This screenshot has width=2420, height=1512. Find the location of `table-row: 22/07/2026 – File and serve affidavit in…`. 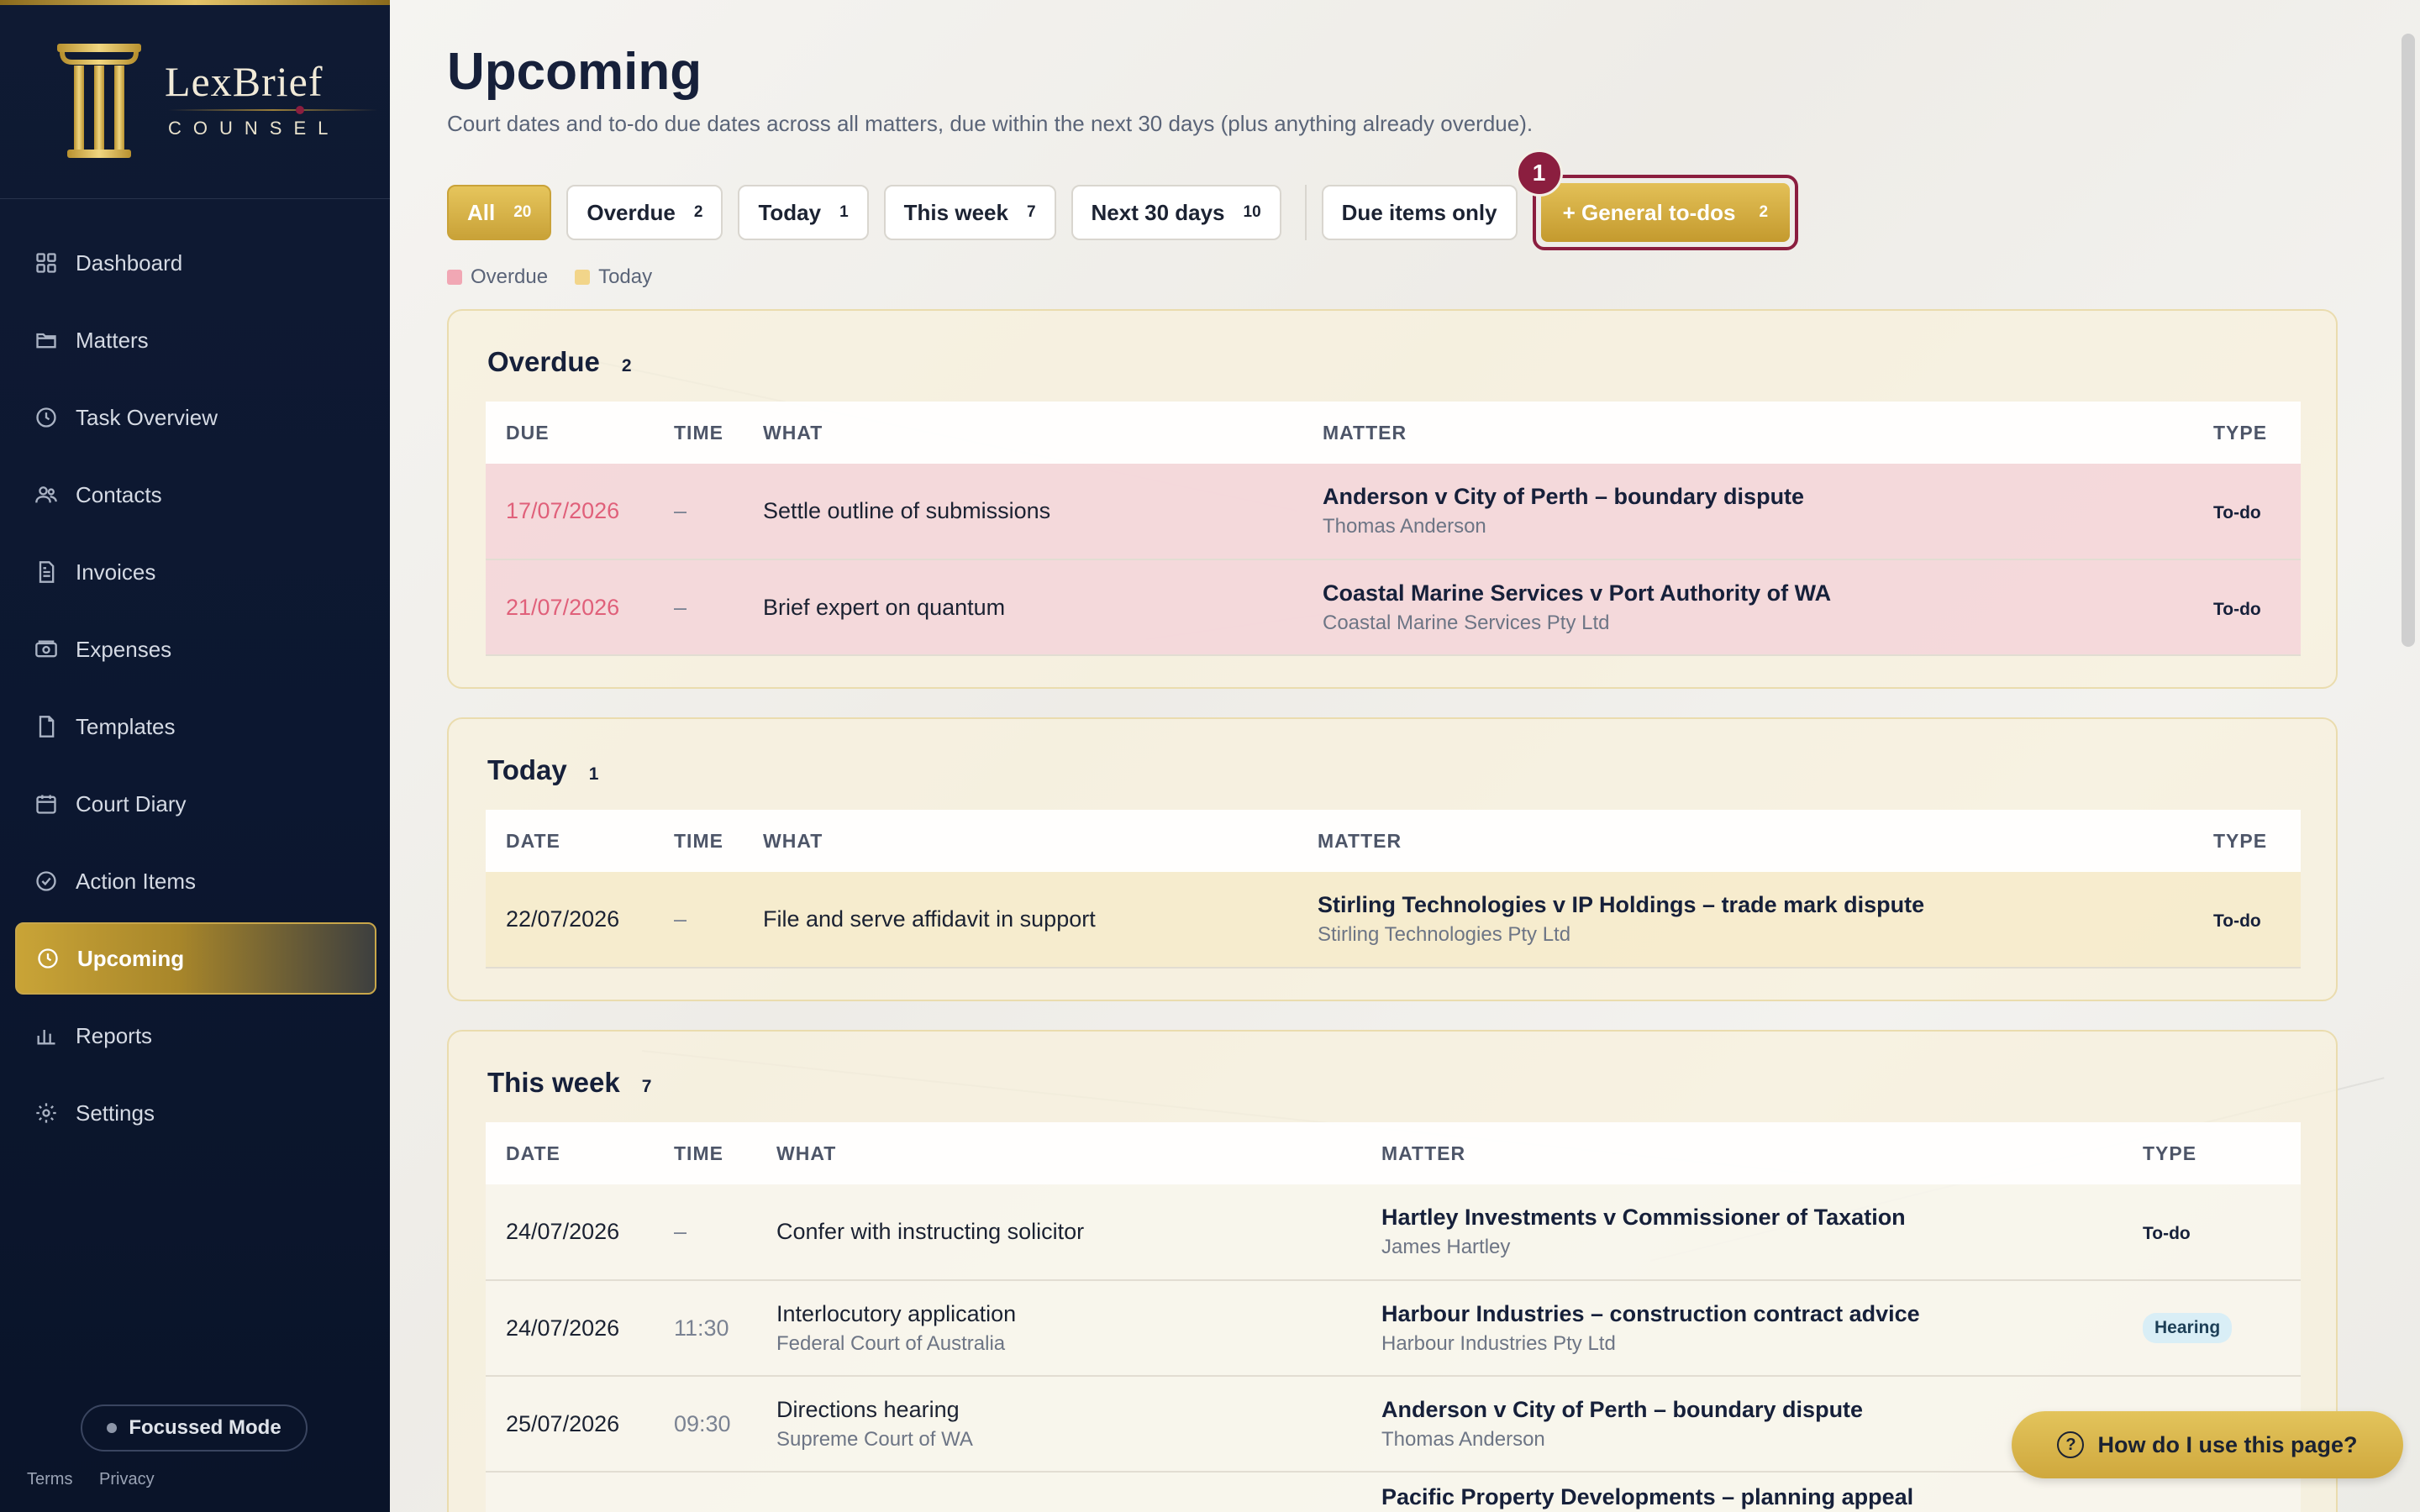

table-row: 22/07/2026 – File and serve affidavit in… is located at coordinates (1393, 920).